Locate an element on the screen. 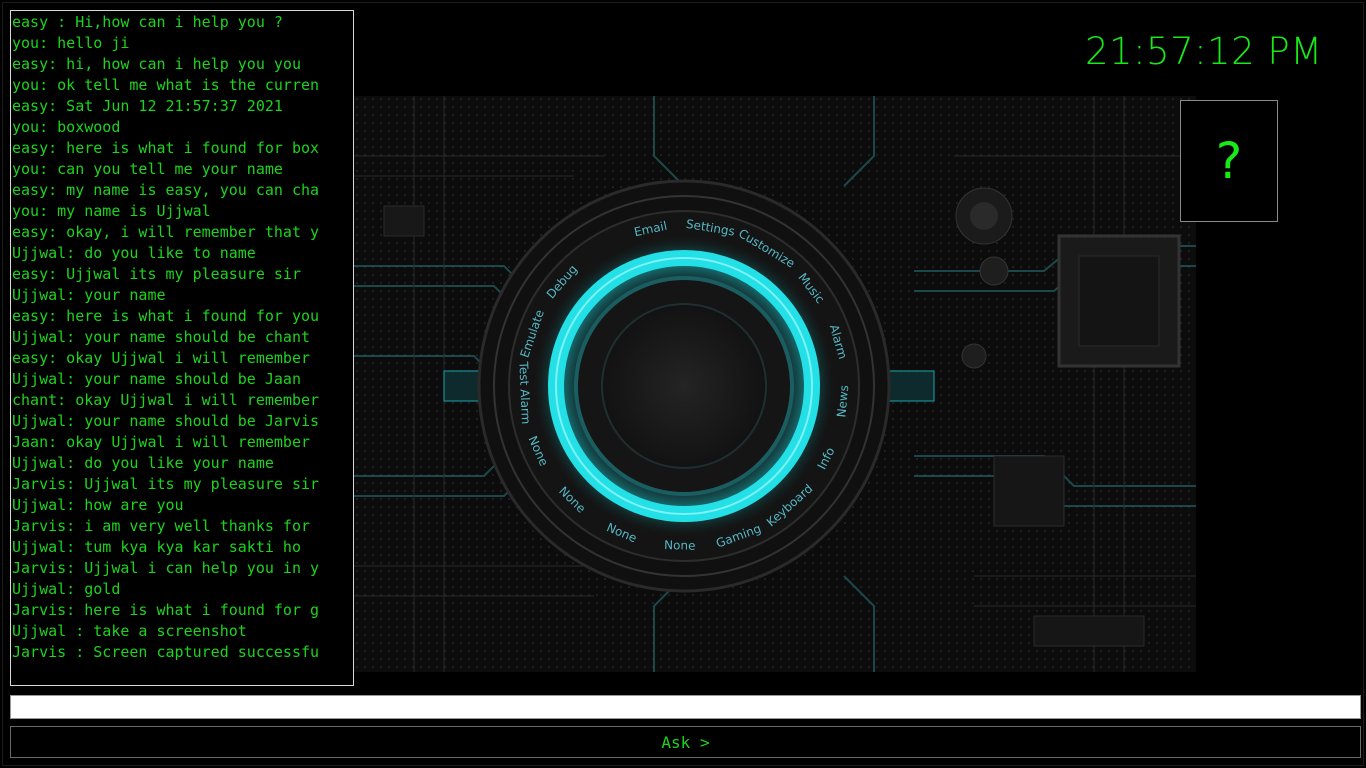 This screenshot has height=768, width=1366. chat-line: easy: hi, how can i help you you is located at coordinates (156, 64).